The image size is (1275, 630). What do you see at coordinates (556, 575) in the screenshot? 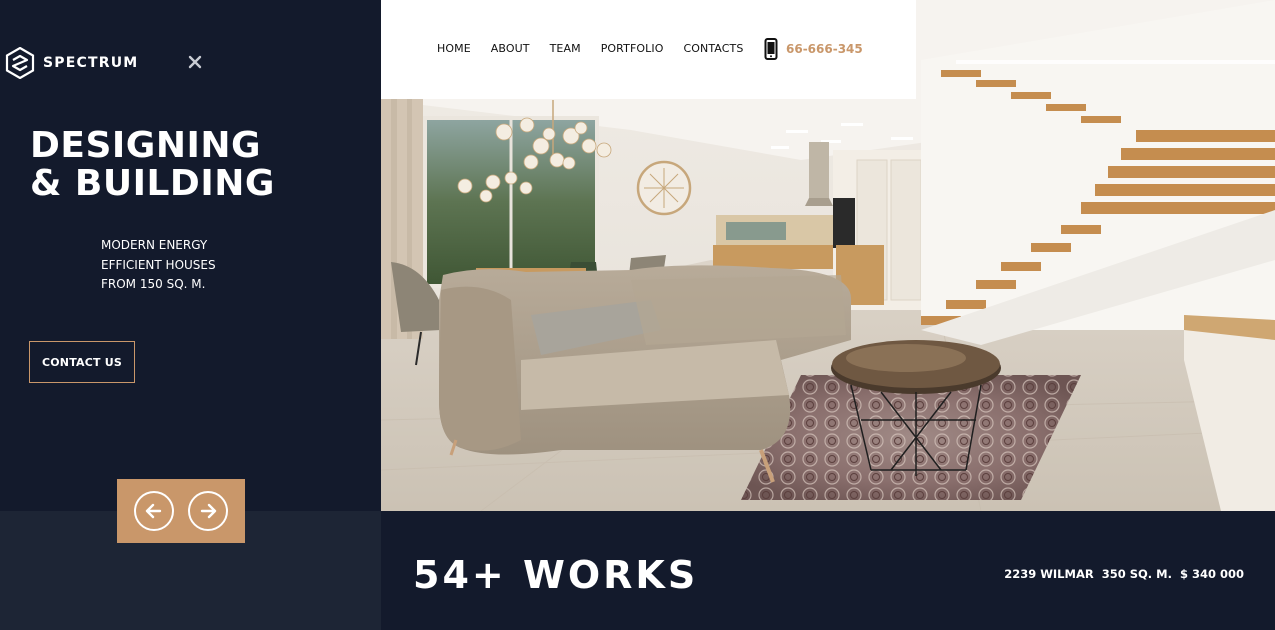
I see `works-count: 54+ WORKS` at bounding box center [556, 575].